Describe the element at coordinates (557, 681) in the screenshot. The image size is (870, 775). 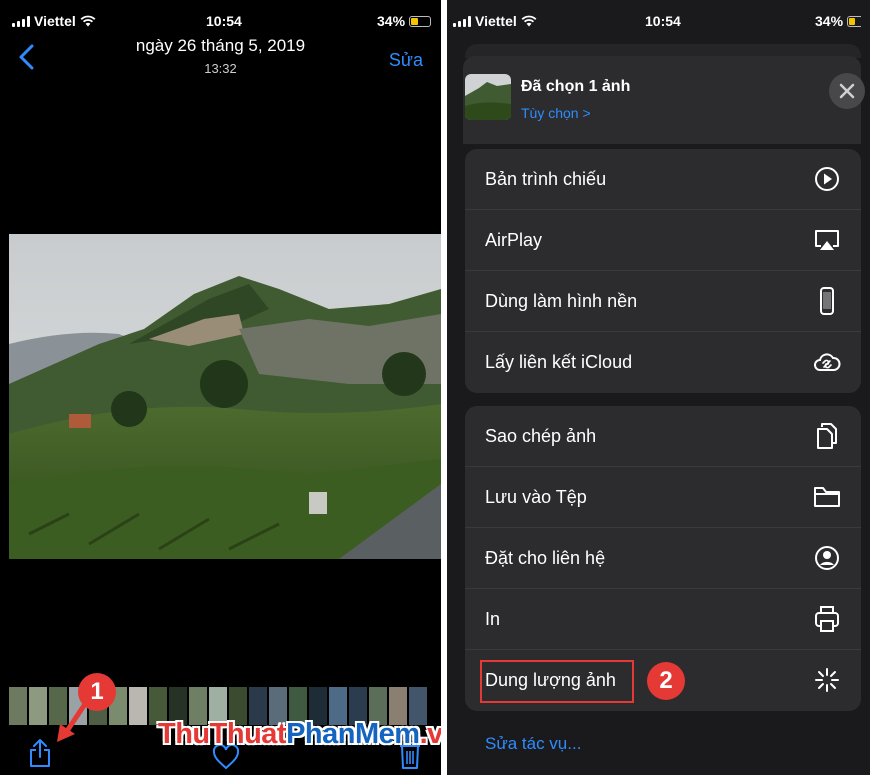
I see `photo-size-highlight` at that location.